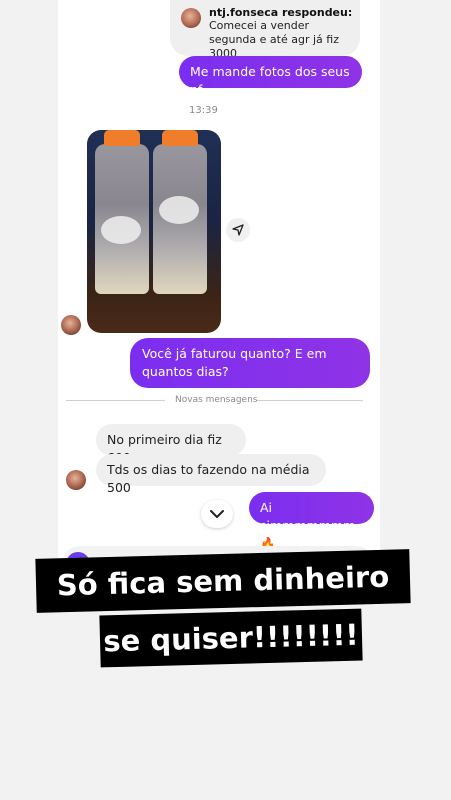  I want to click on chevron-down-icon, so click(217, 513).